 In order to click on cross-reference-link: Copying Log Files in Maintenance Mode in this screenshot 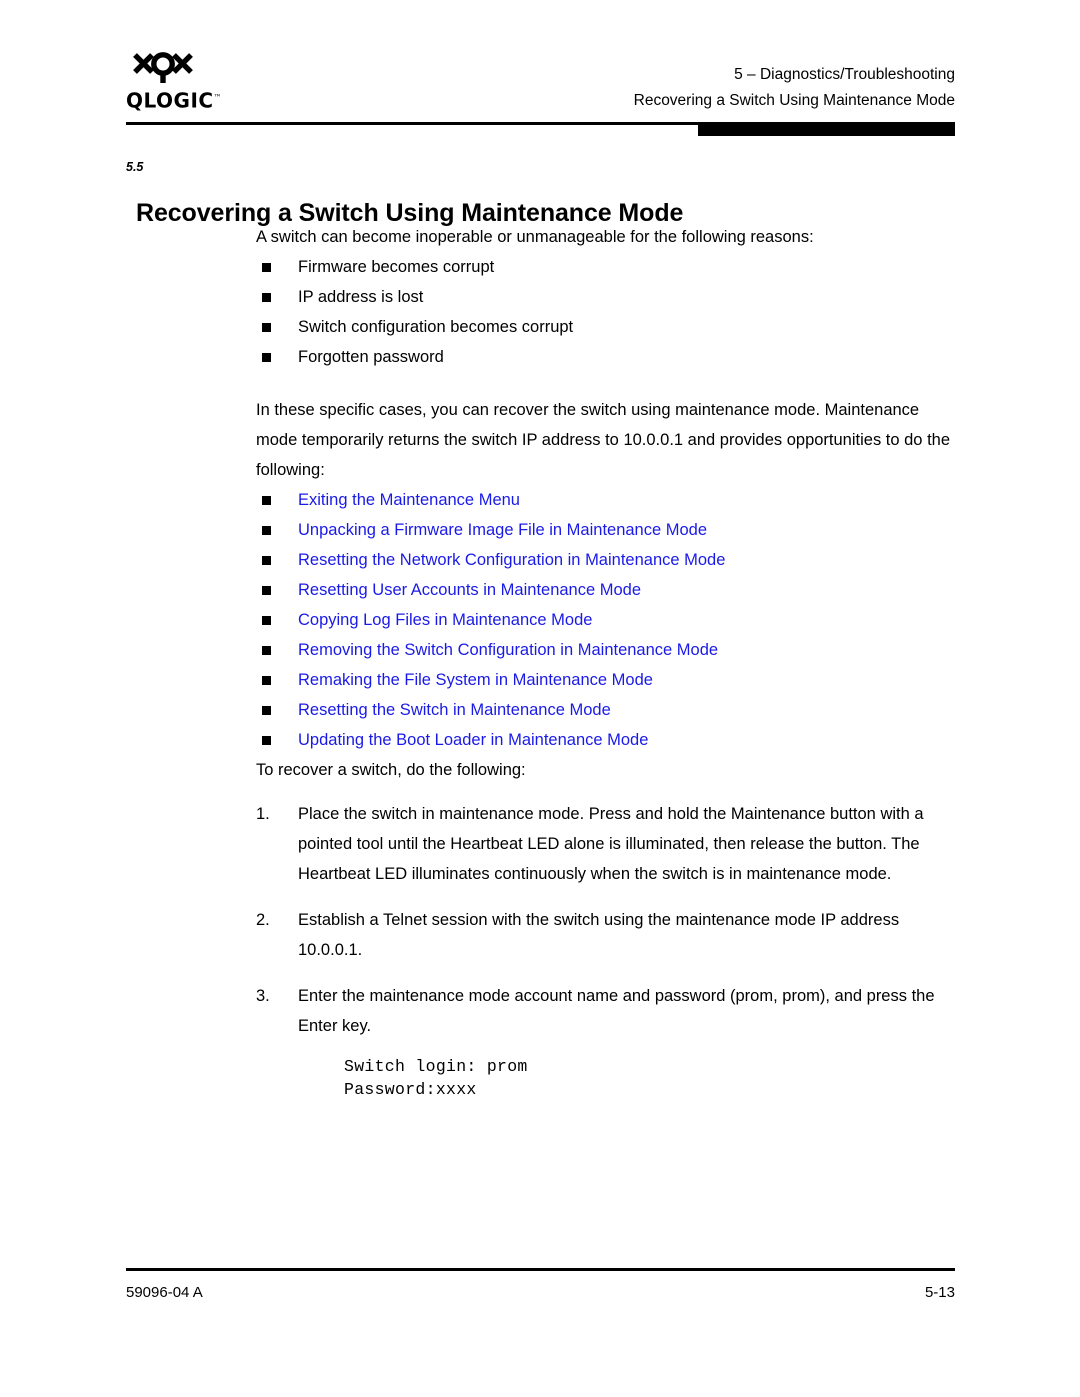, I will do `click(445, 620)`.